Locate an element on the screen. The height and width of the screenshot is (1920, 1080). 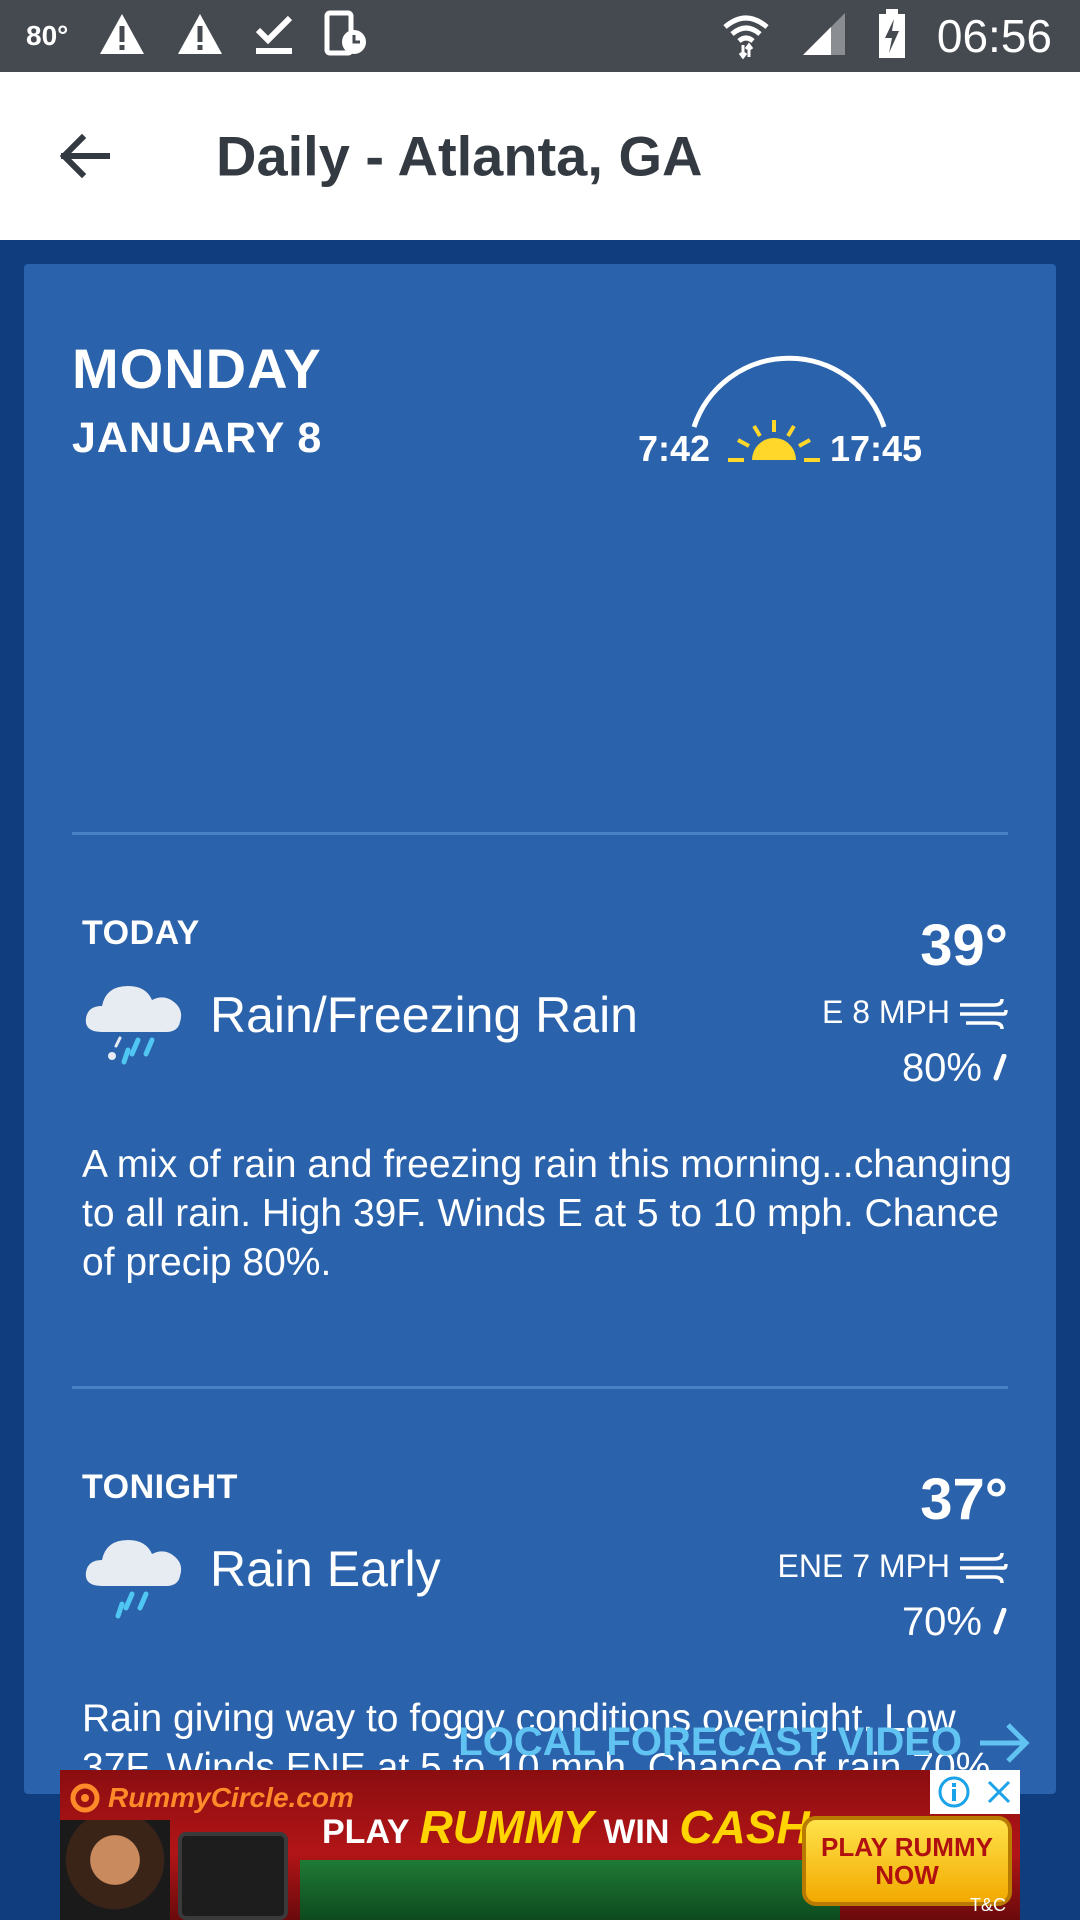
rummycircle-logo-icon is located at coordinates (85, 1798).